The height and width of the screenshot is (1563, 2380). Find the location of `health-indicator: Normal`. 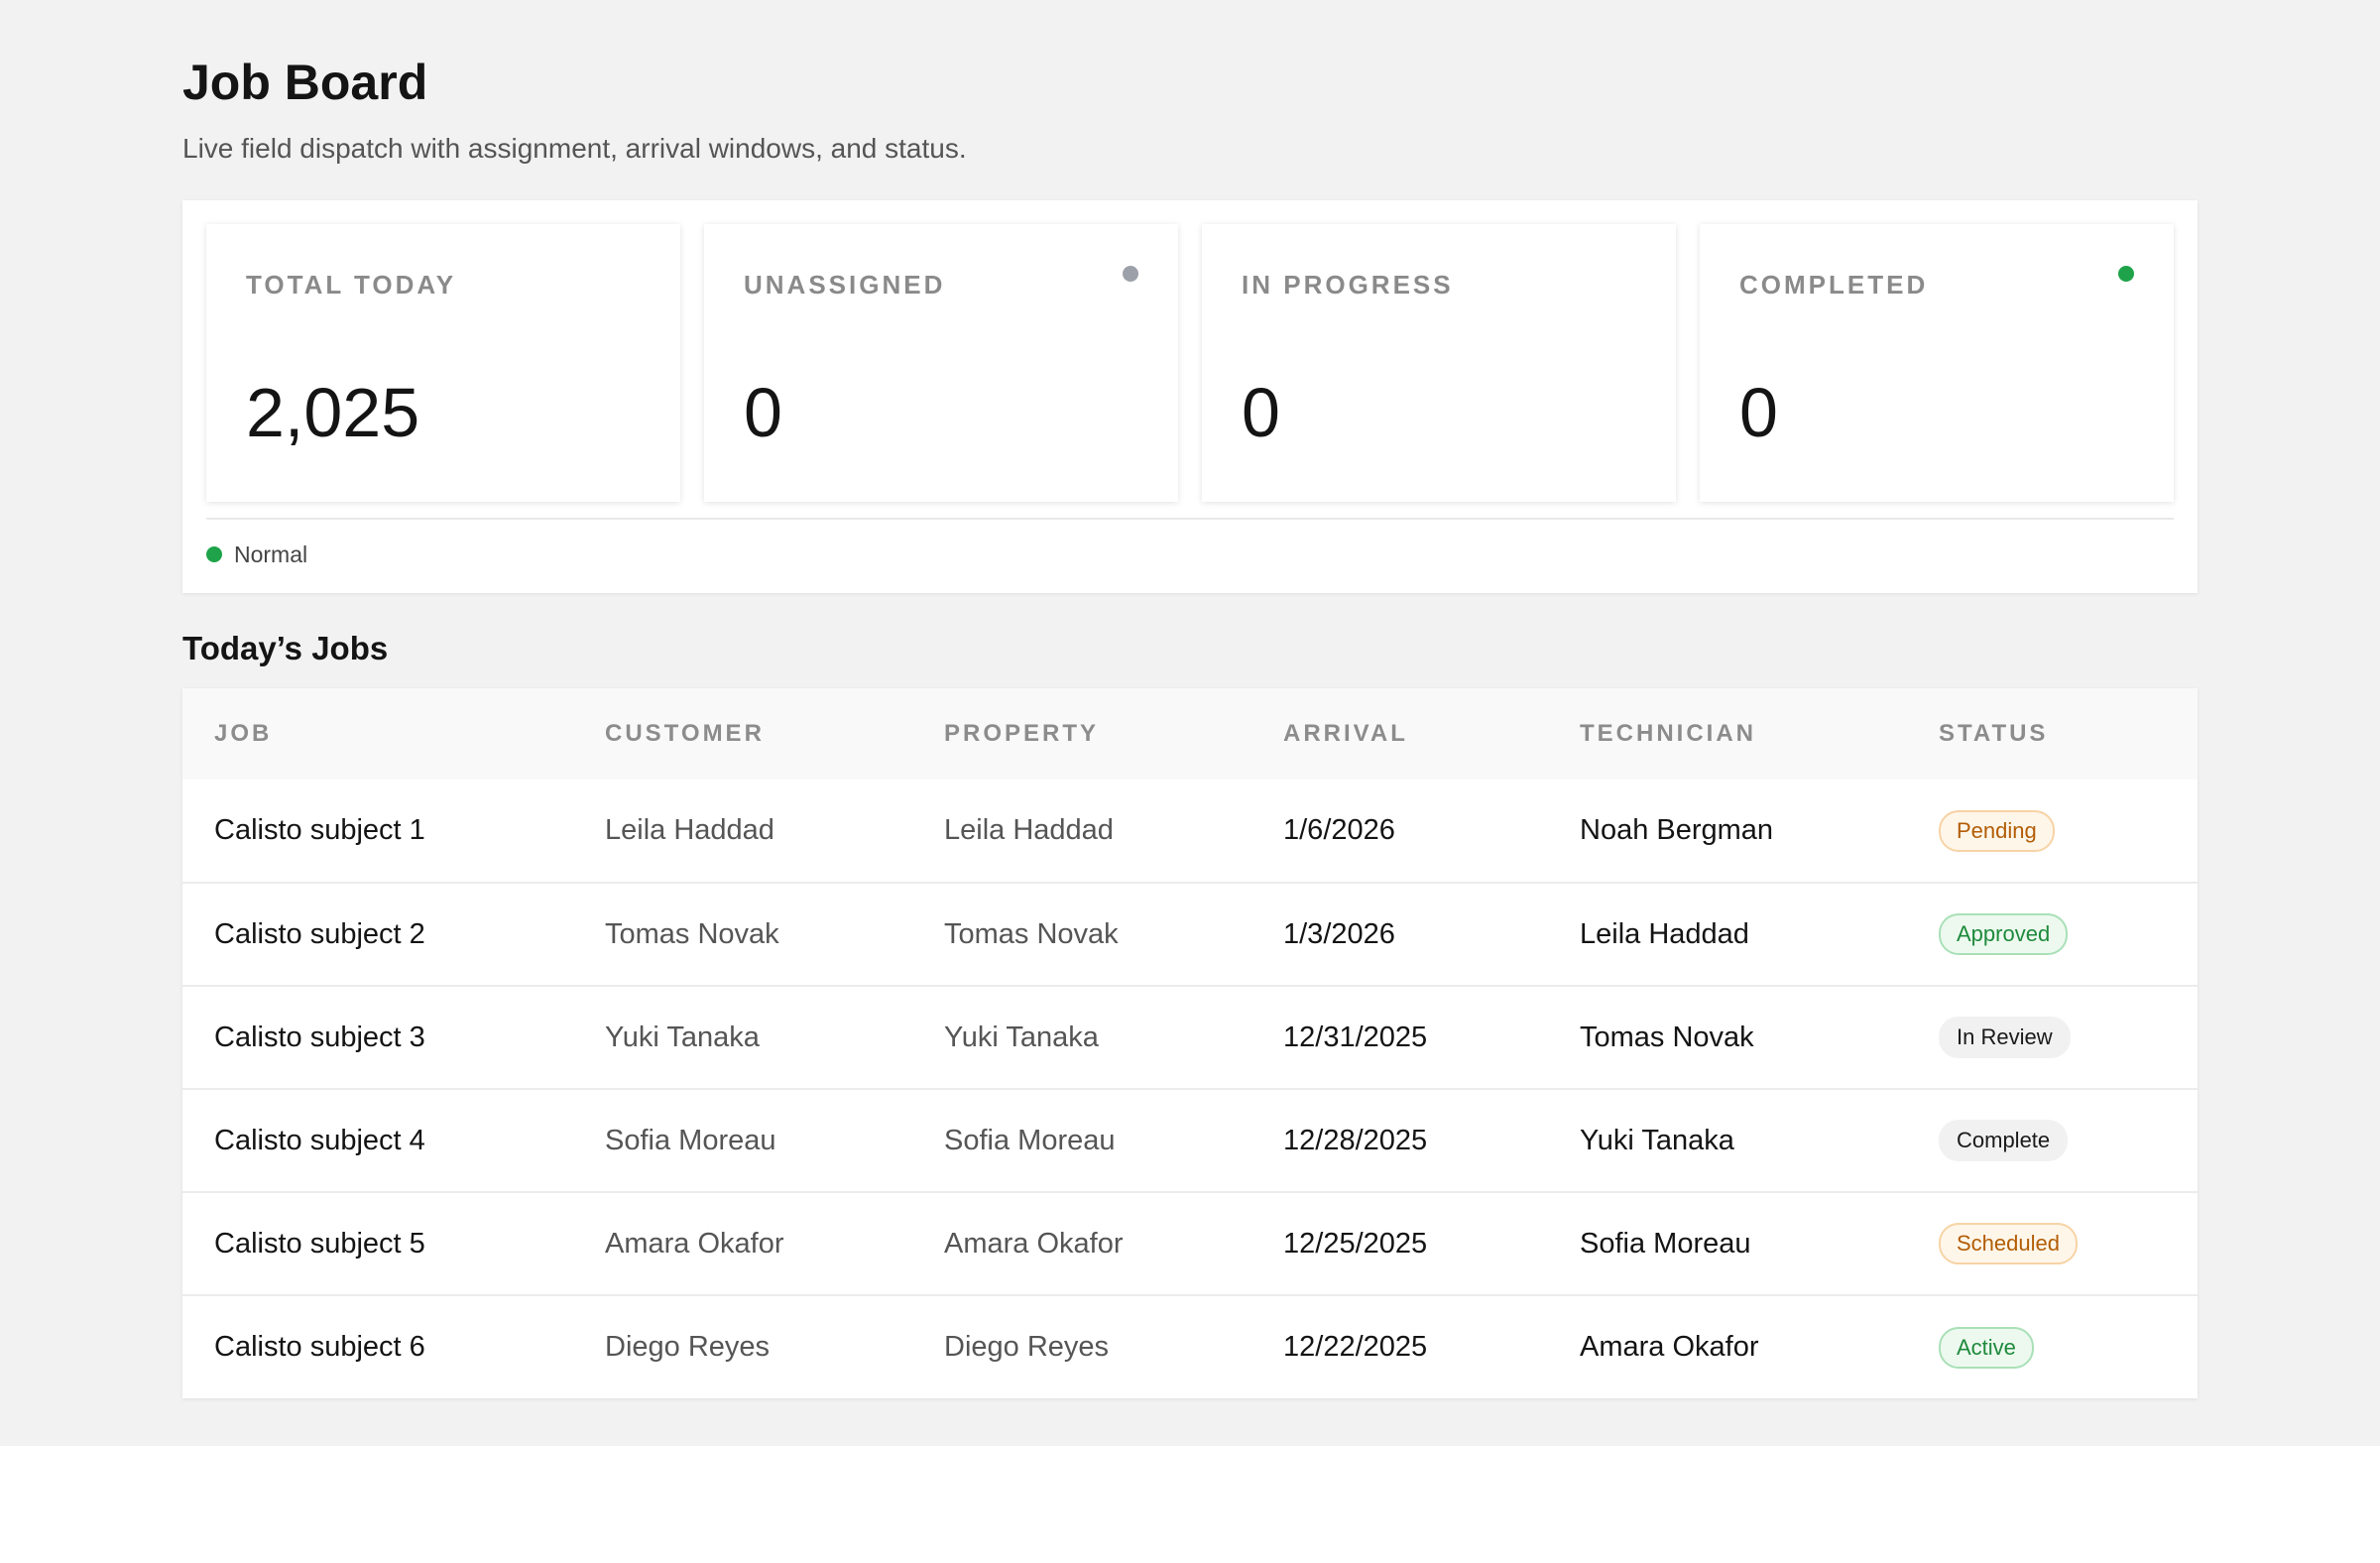

health-indicator: Normal is located at coordinates (256, 554).